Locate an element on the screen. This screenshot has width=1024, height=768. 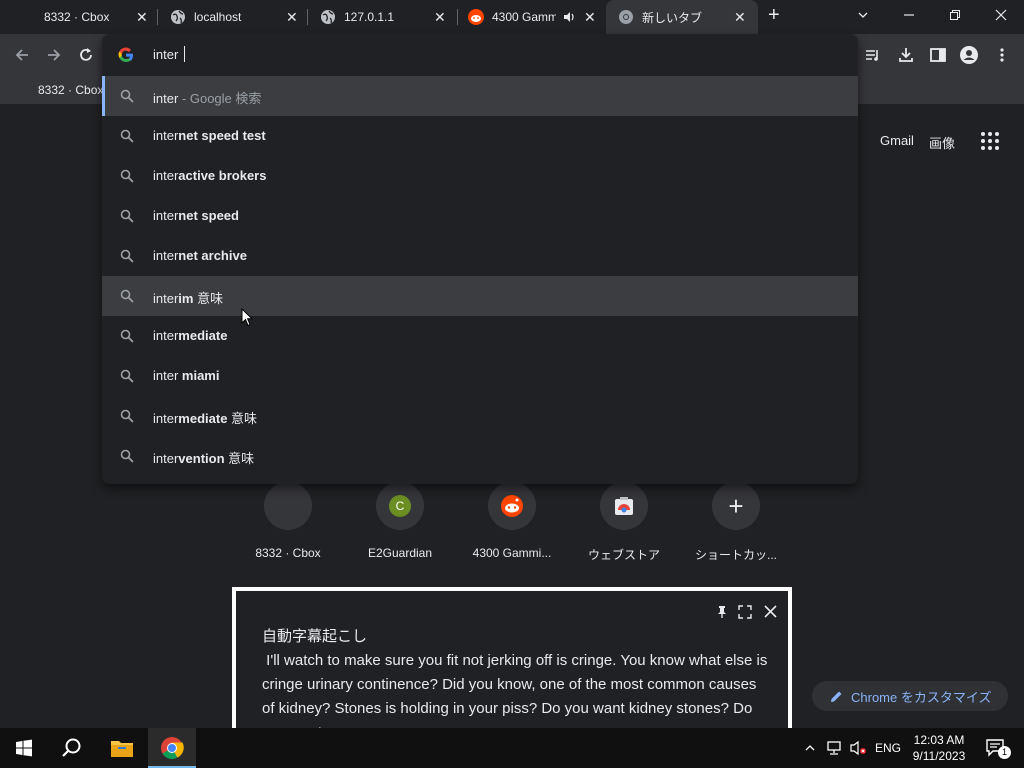
suggestion-text: intermediate 意味 is located at coordinates (205, 417).